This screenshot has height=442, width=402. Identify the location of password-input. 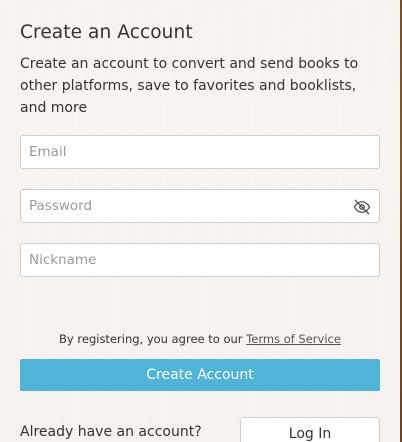
(200, 206).